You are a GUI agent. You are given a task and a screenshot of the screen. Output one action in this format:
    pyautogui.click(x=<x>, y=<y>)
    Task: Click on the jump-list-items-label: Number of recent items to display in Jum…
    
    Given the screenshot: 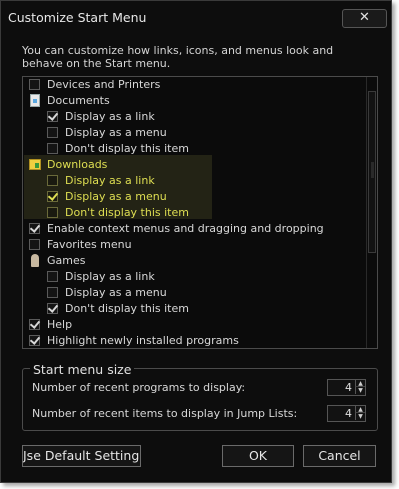 What is the action you would take?
    pyautogui.click(x=165, y=413)
    